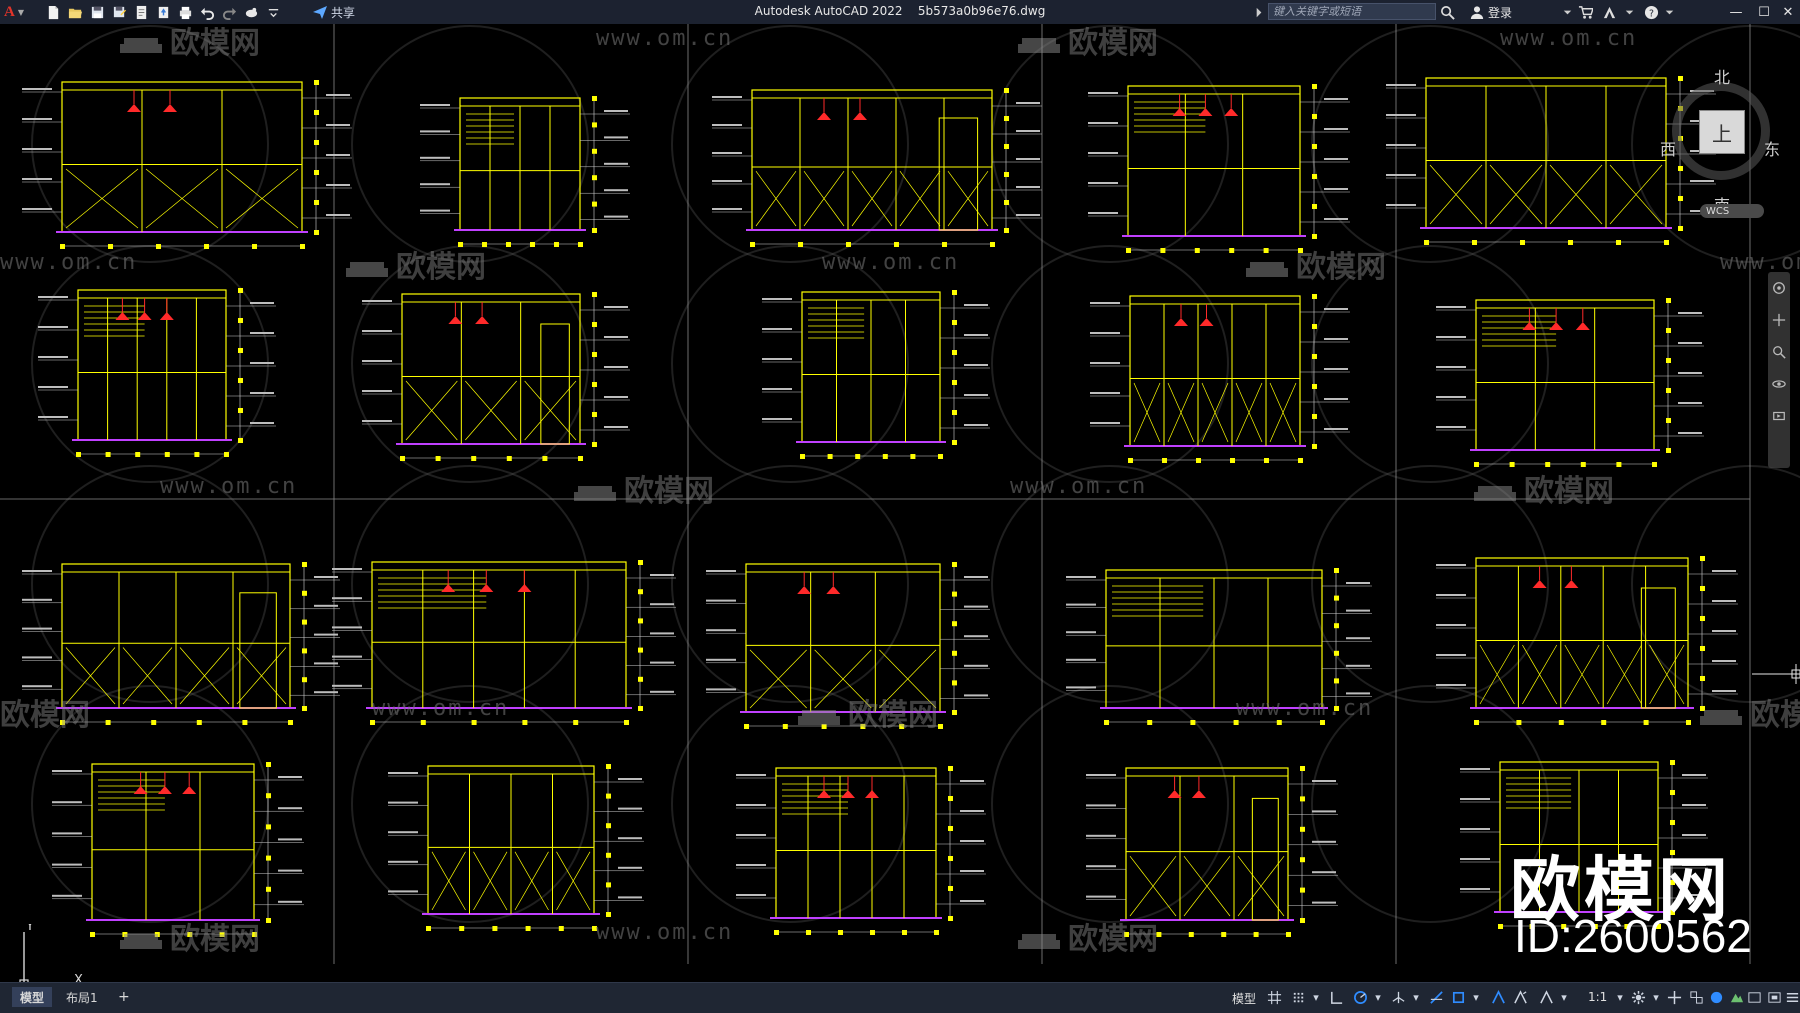 Image resolution: width=1800 pixels, height=1013 pixels. Describe the element at coordinates (1792, 997) in the screenshot. I see `customization-menu-icon` at that location.